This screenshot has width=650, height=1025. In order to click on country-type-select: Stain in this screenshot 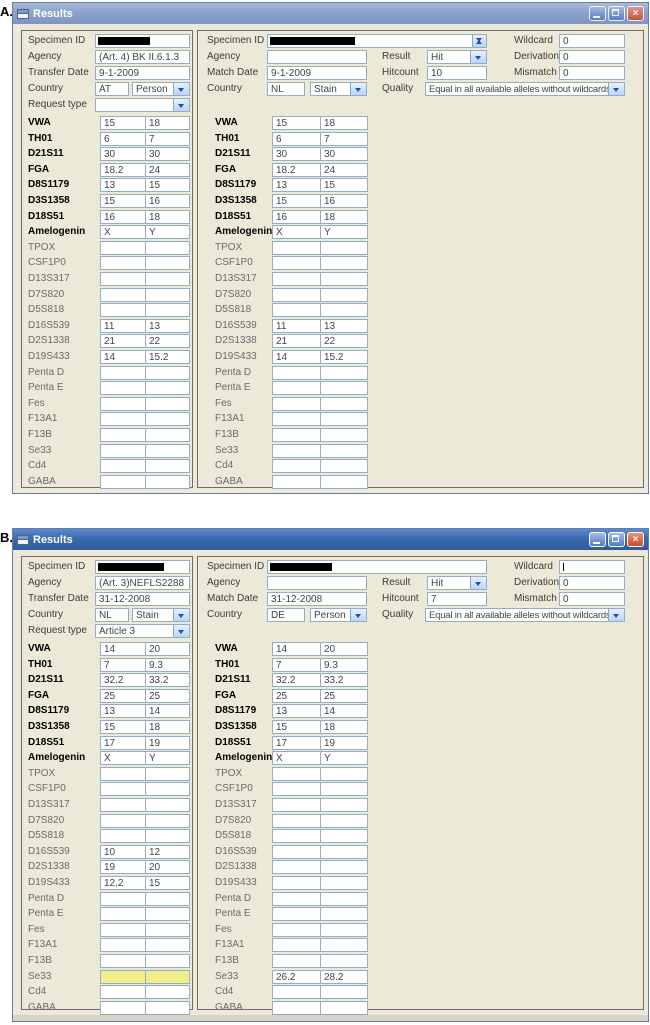, I will do `click(338, 89)`.